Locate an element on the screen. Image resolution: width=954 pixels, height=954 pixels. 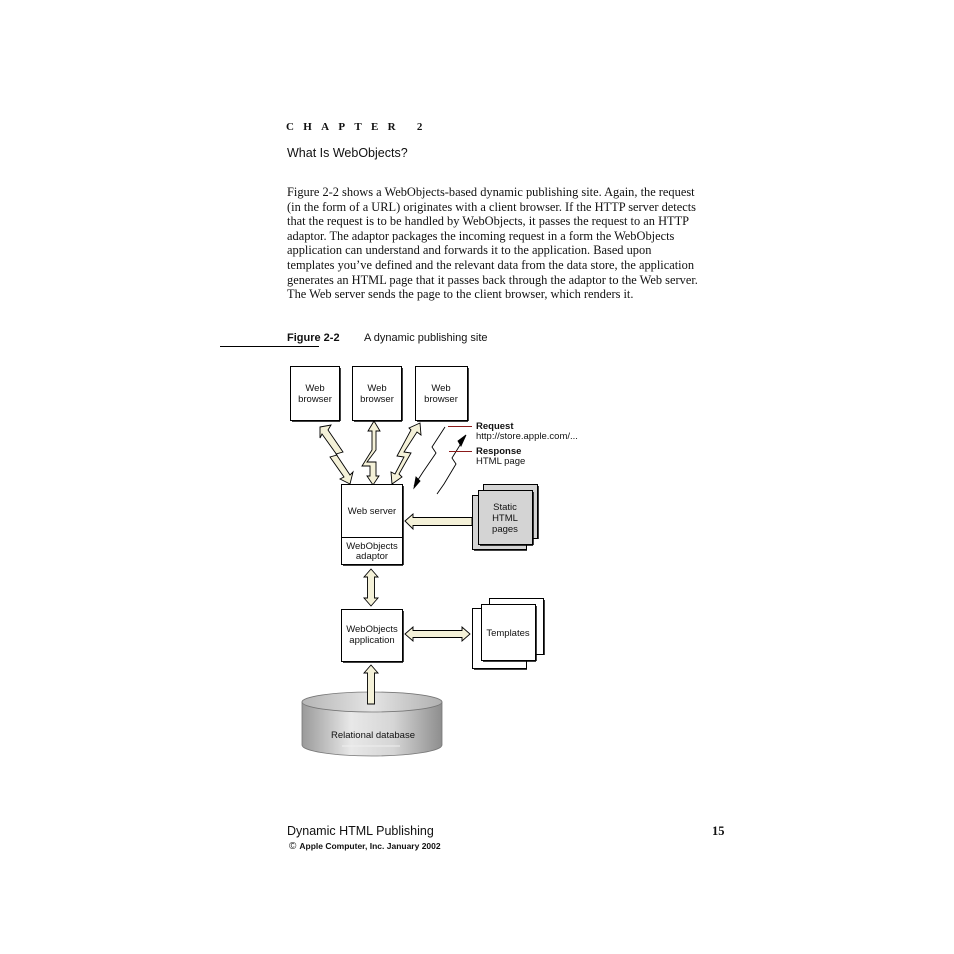
copyright-text: Apple Computer, Inc. January 2002 is located at coordinates (370, 846).